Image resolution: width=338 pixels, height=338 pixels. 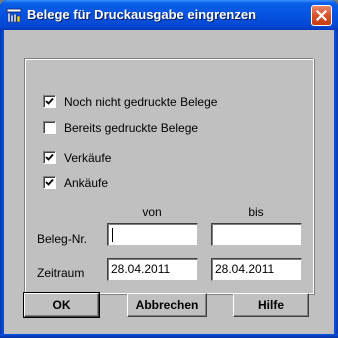 What do you see at coordinates (61, 305) in the screenshot?
I see `ok-button: OK` at bounding box center [61, 305].